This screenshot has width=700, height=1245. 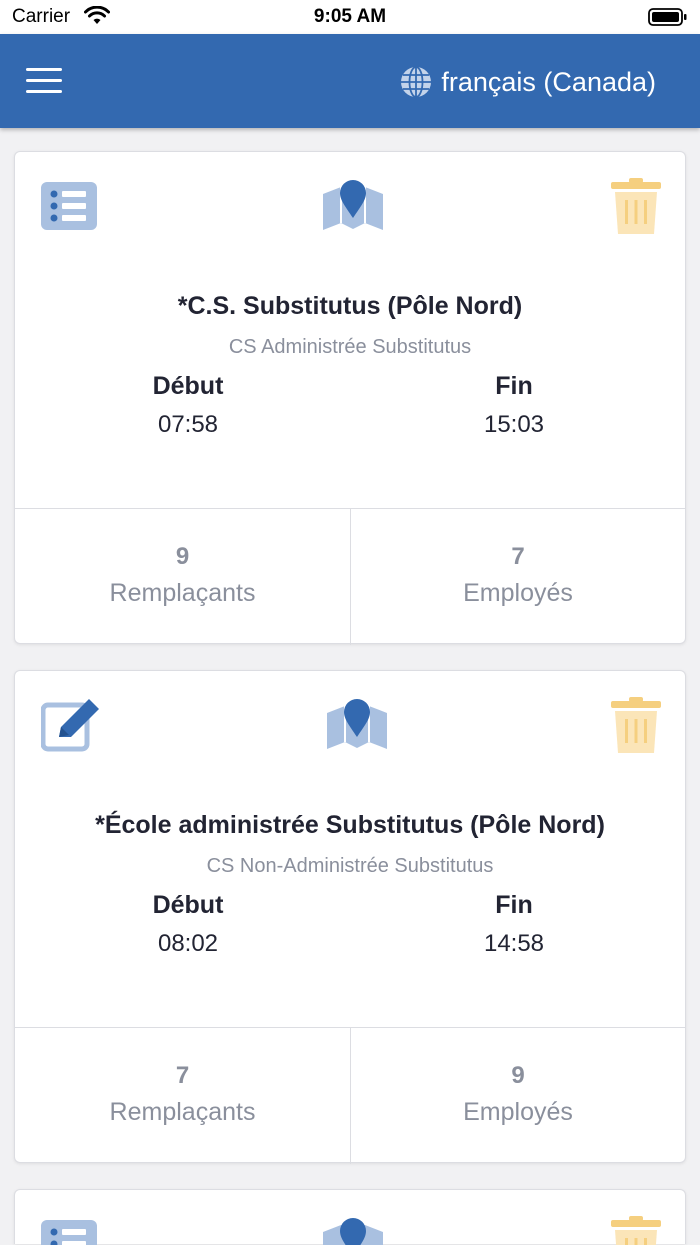 What do you see at coordinates (182, 1076) in the screenshot?
I see `substitutes-count: 7` at bounding box center [182, 1076].